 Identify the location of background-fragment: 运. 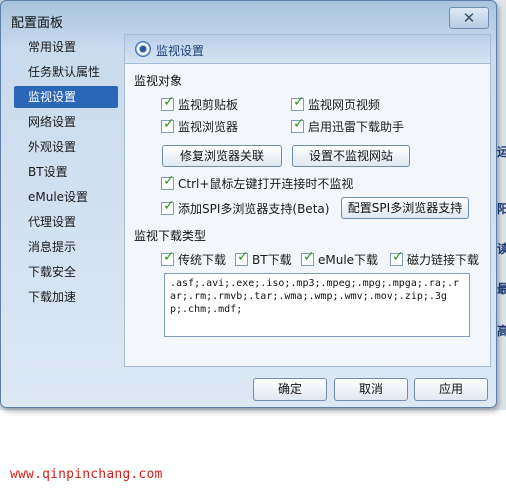
(501, 152).